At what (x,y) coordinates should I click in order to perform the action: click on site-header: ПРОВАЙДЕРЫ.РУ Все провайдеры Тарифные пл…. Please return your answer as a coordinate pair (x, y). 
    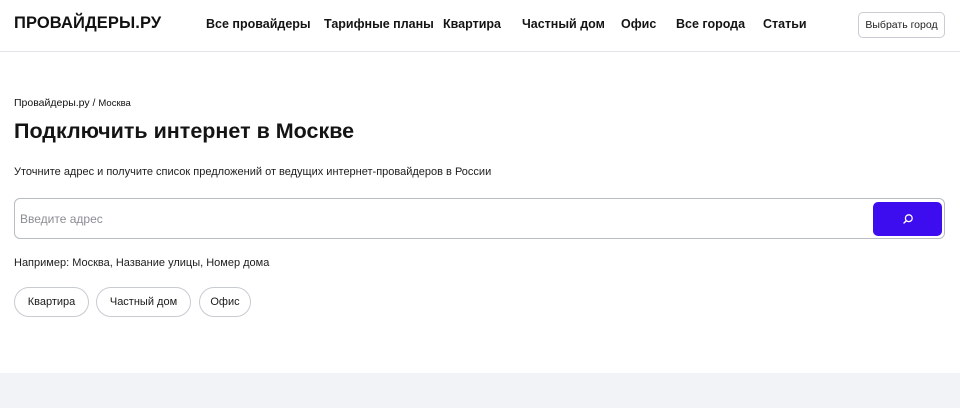
    Looking at the image, I should click on (480, 26).